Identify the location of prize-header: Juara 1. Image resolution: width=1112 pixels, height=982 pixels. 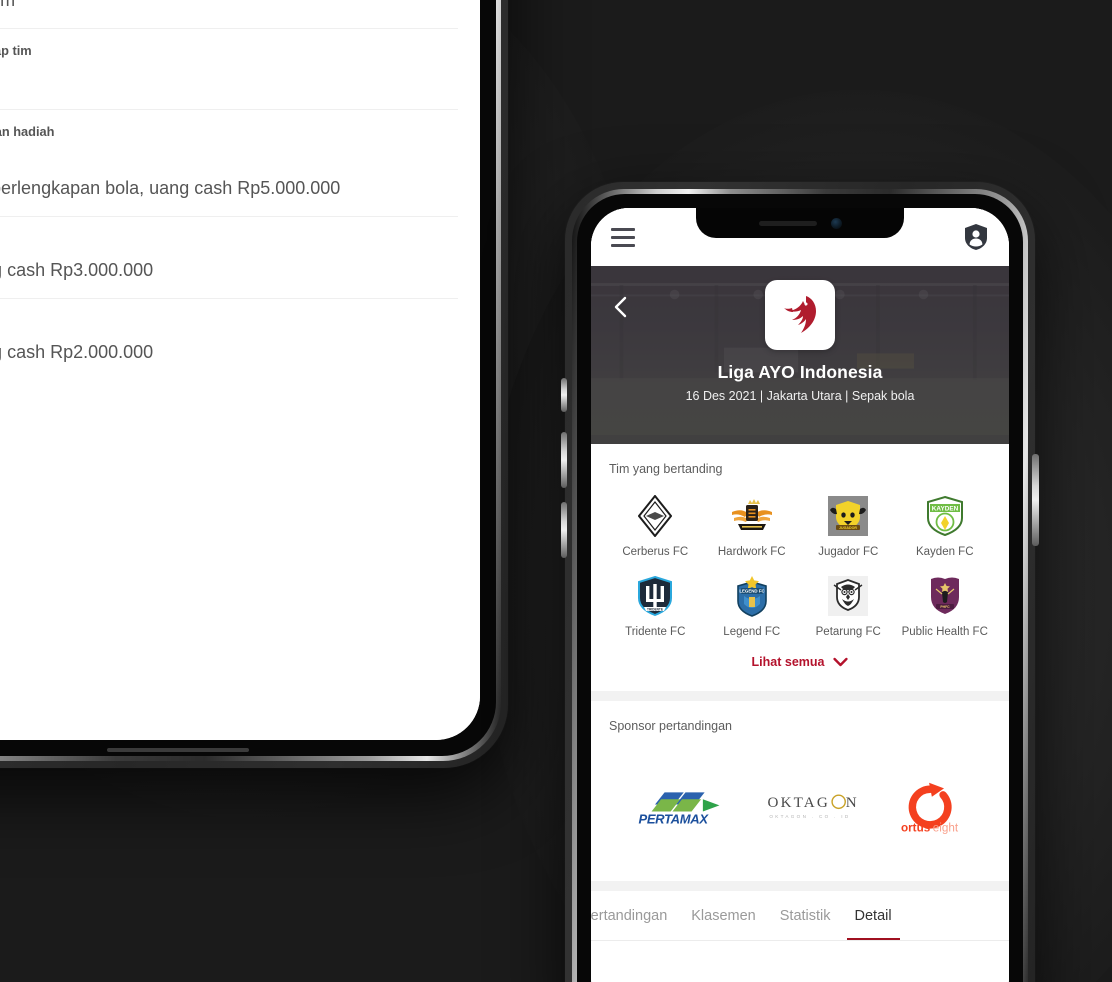
(229, 157).